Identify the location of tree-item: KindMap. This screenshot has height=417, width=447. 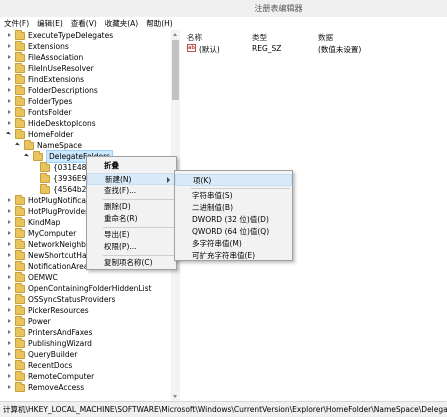
(33, 222).